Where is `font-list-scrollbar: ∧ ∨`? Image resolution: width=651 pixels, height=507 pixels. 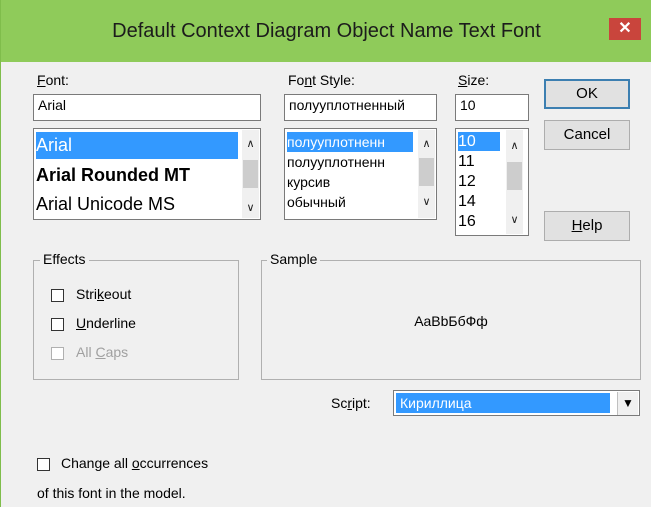
font-list-scrollbar: ∧ ∨ is located at coordinates (250, 174).